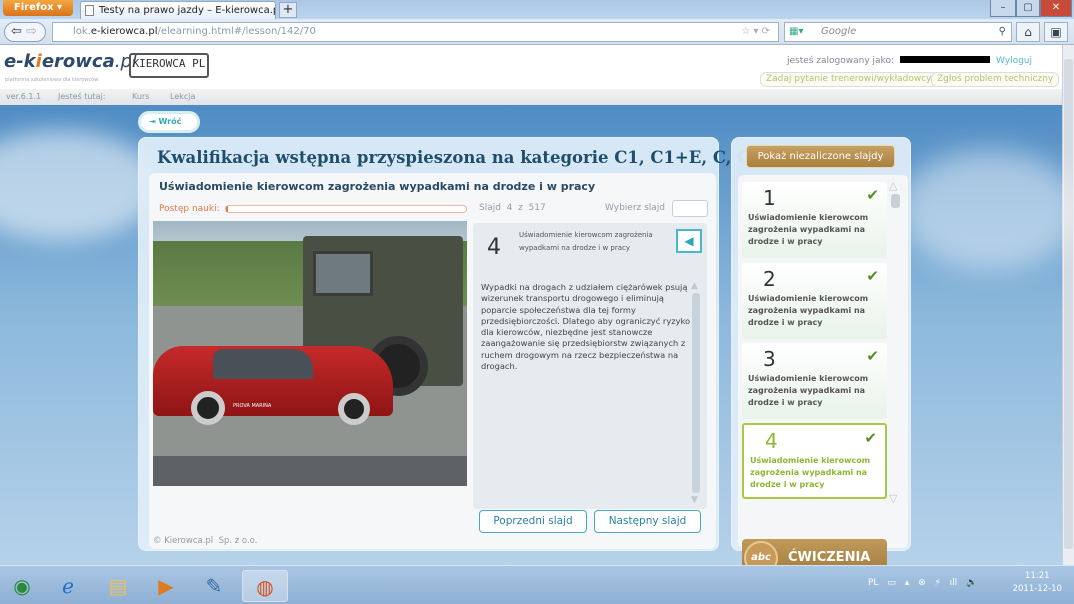  Describe the element at coordinates (288, 10) in the screenshot. I see `new-tab-button: +` at that location.